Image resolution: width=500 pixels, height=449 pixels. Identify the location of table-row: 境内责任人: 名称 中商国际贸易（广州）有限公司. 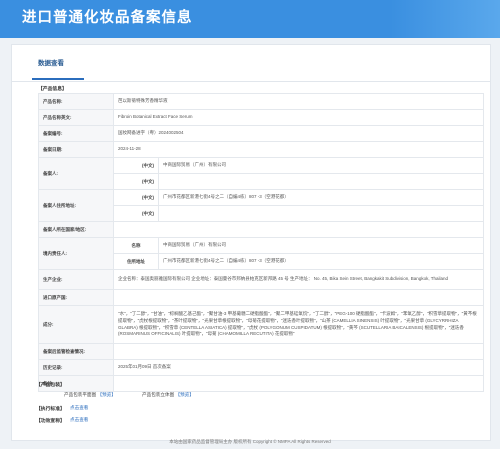
(261, 253).